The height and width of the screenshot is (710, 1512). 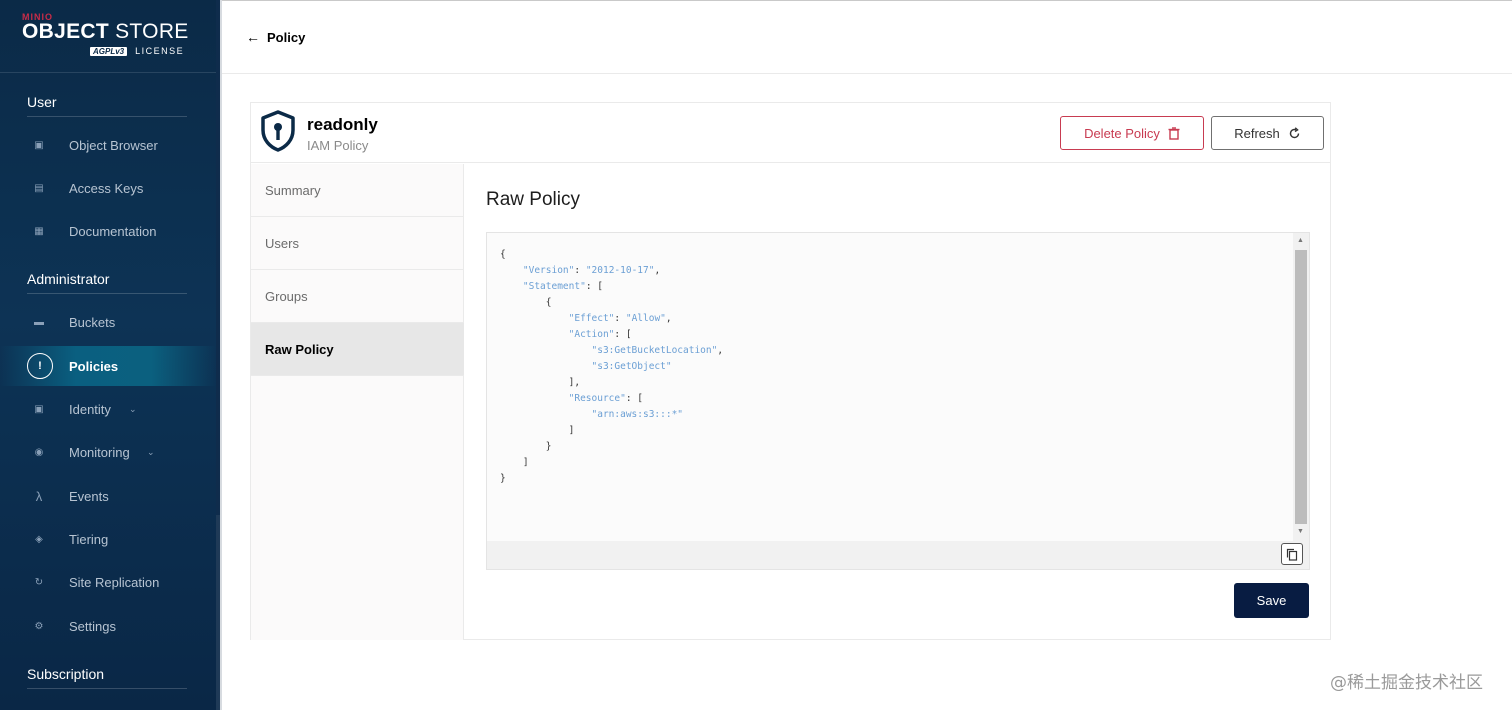 I want to click on delete-policy-button: Delete Policy, so click(x=1132, y=133).